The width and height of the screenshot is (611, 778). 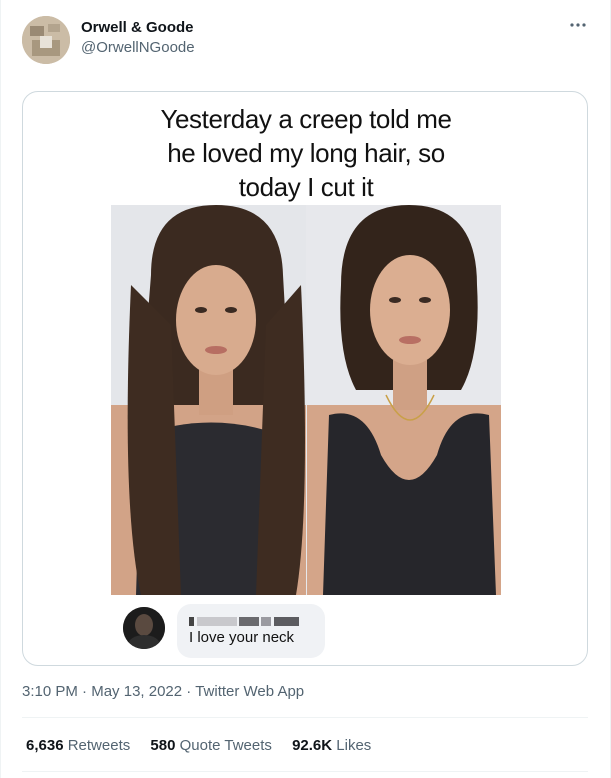 I want to click on author-avatar, so click(x=46, y=40).